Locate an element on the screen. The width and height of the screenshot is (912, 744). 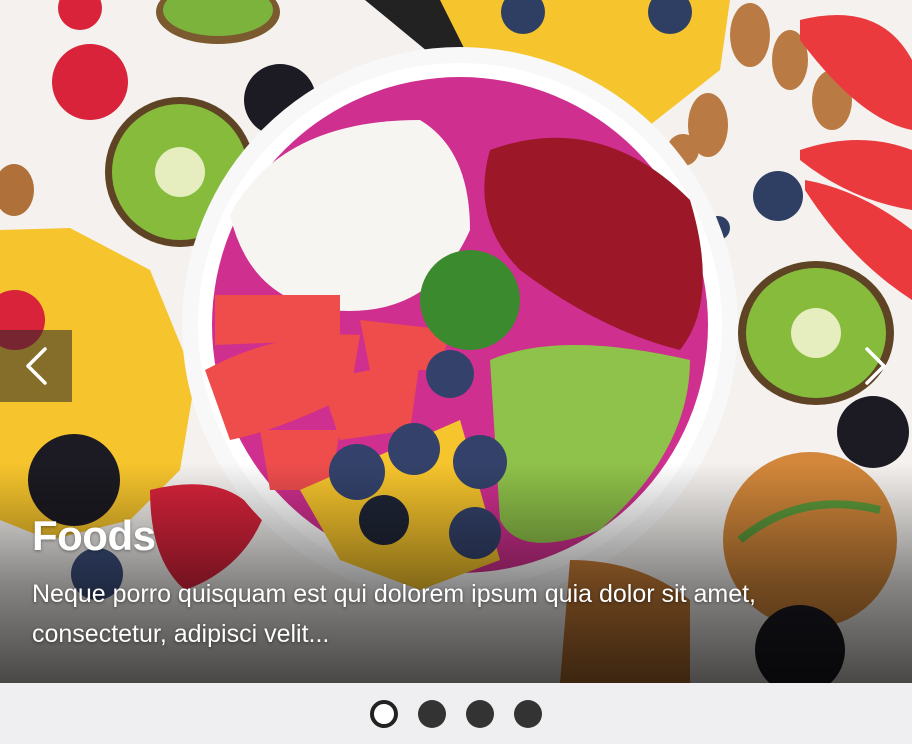
chevron-left-icon is located at coordinates (36, 366).